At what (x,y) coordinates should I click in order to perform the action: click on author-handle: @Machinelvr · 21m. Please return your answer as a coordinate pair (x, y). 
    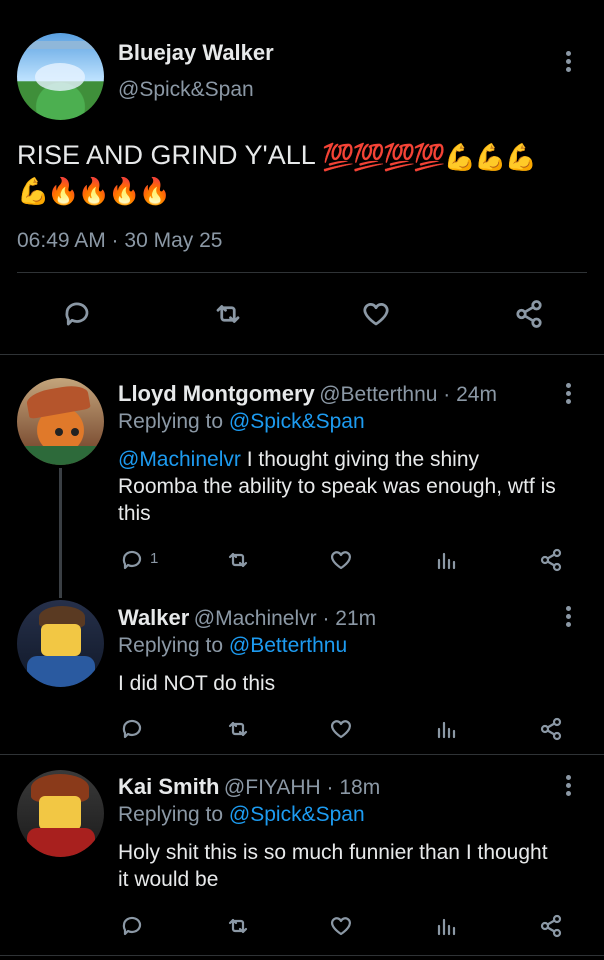
    Looking at the image, I should click on (285, 618).